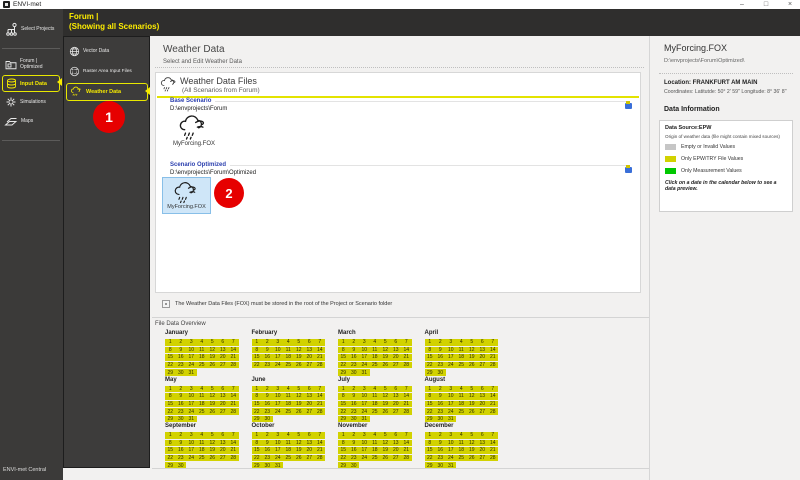 The image size is (800, 480). What do you see at coordinates (395, 365) in the screenshot?
I see `calendar-day: 27` at bounding box center [395, 365].